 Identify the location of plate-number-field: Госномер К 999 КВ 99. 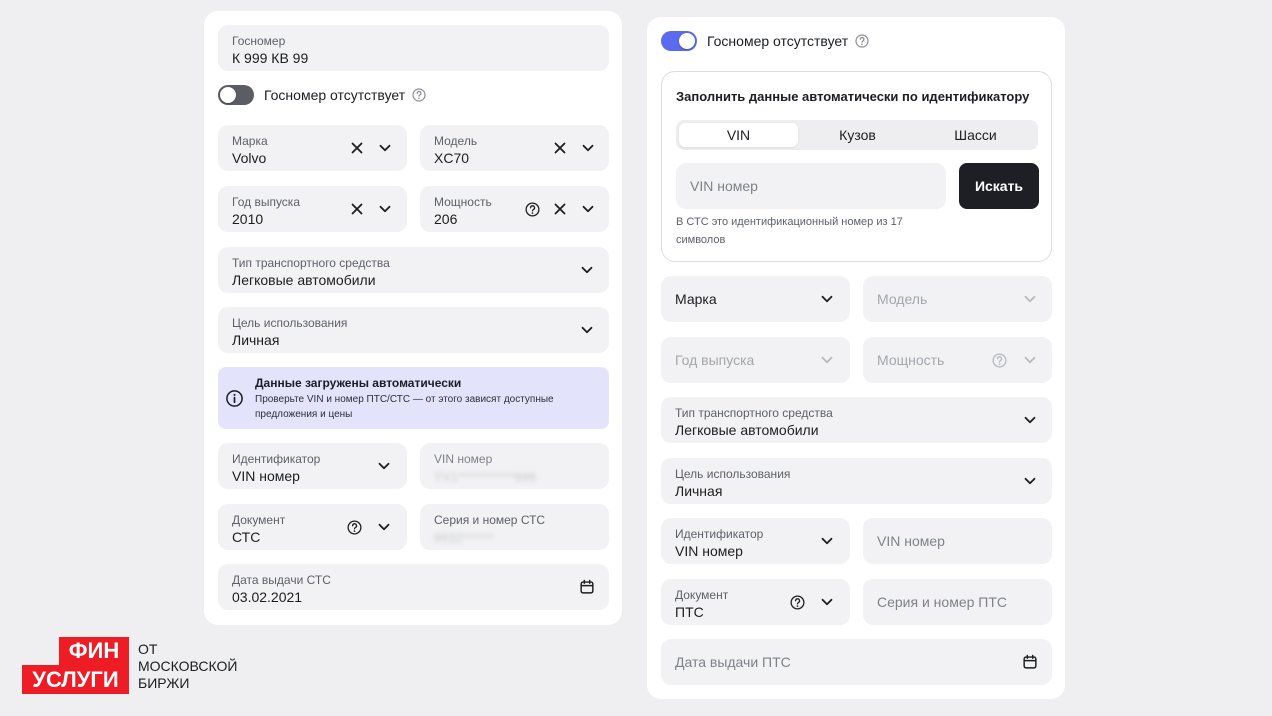
(413, 48).